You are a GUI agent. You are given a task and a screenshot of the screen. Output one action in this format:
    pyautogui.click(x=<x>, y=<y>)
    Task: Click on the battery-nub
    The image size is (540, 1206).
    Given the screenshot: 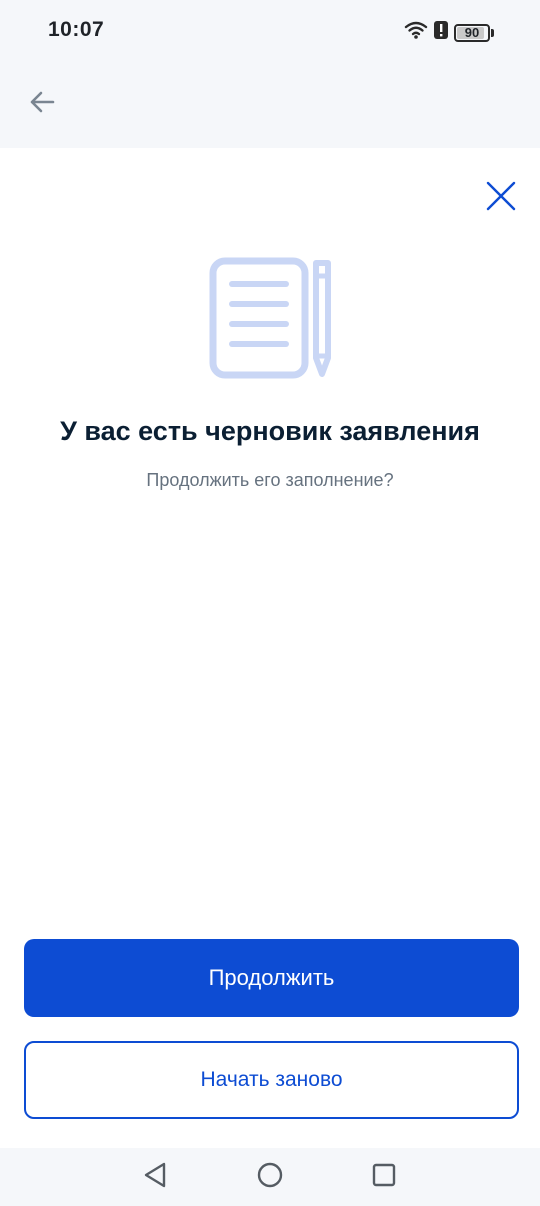 What is the action you would take?
    pyautogui.click(x=492, y=32)
    